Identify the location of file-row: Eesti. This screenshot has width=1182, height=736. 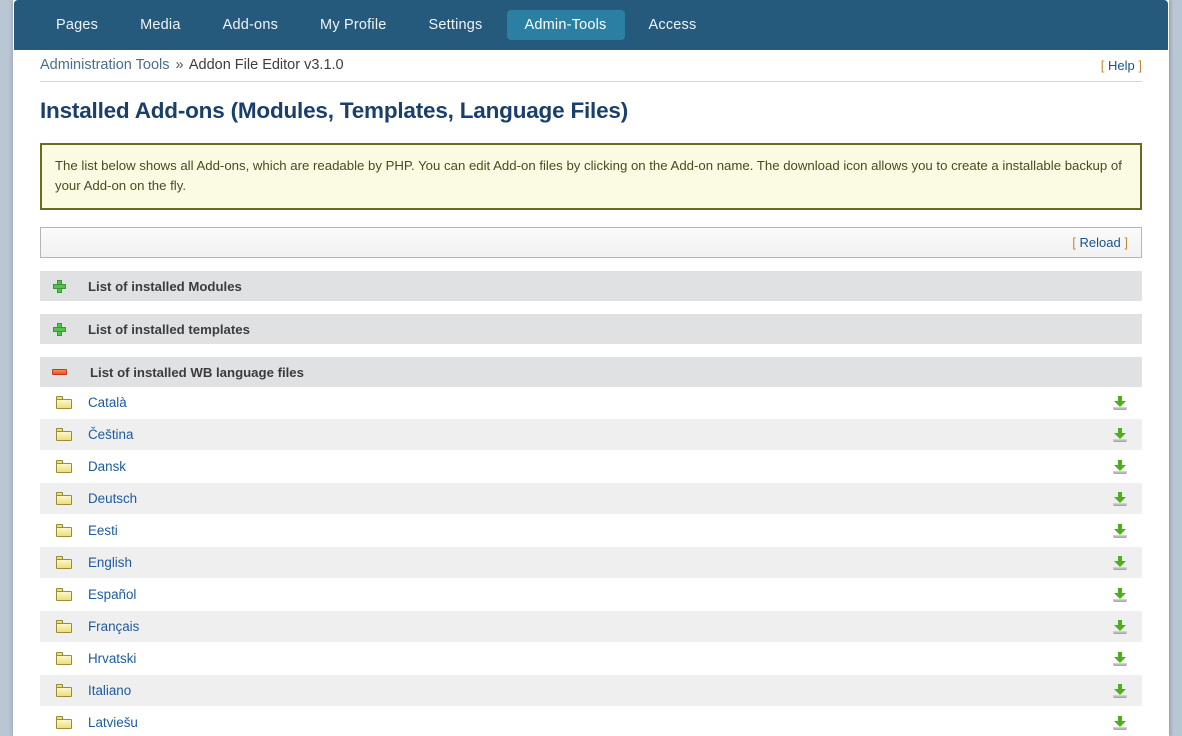
(591, 531).